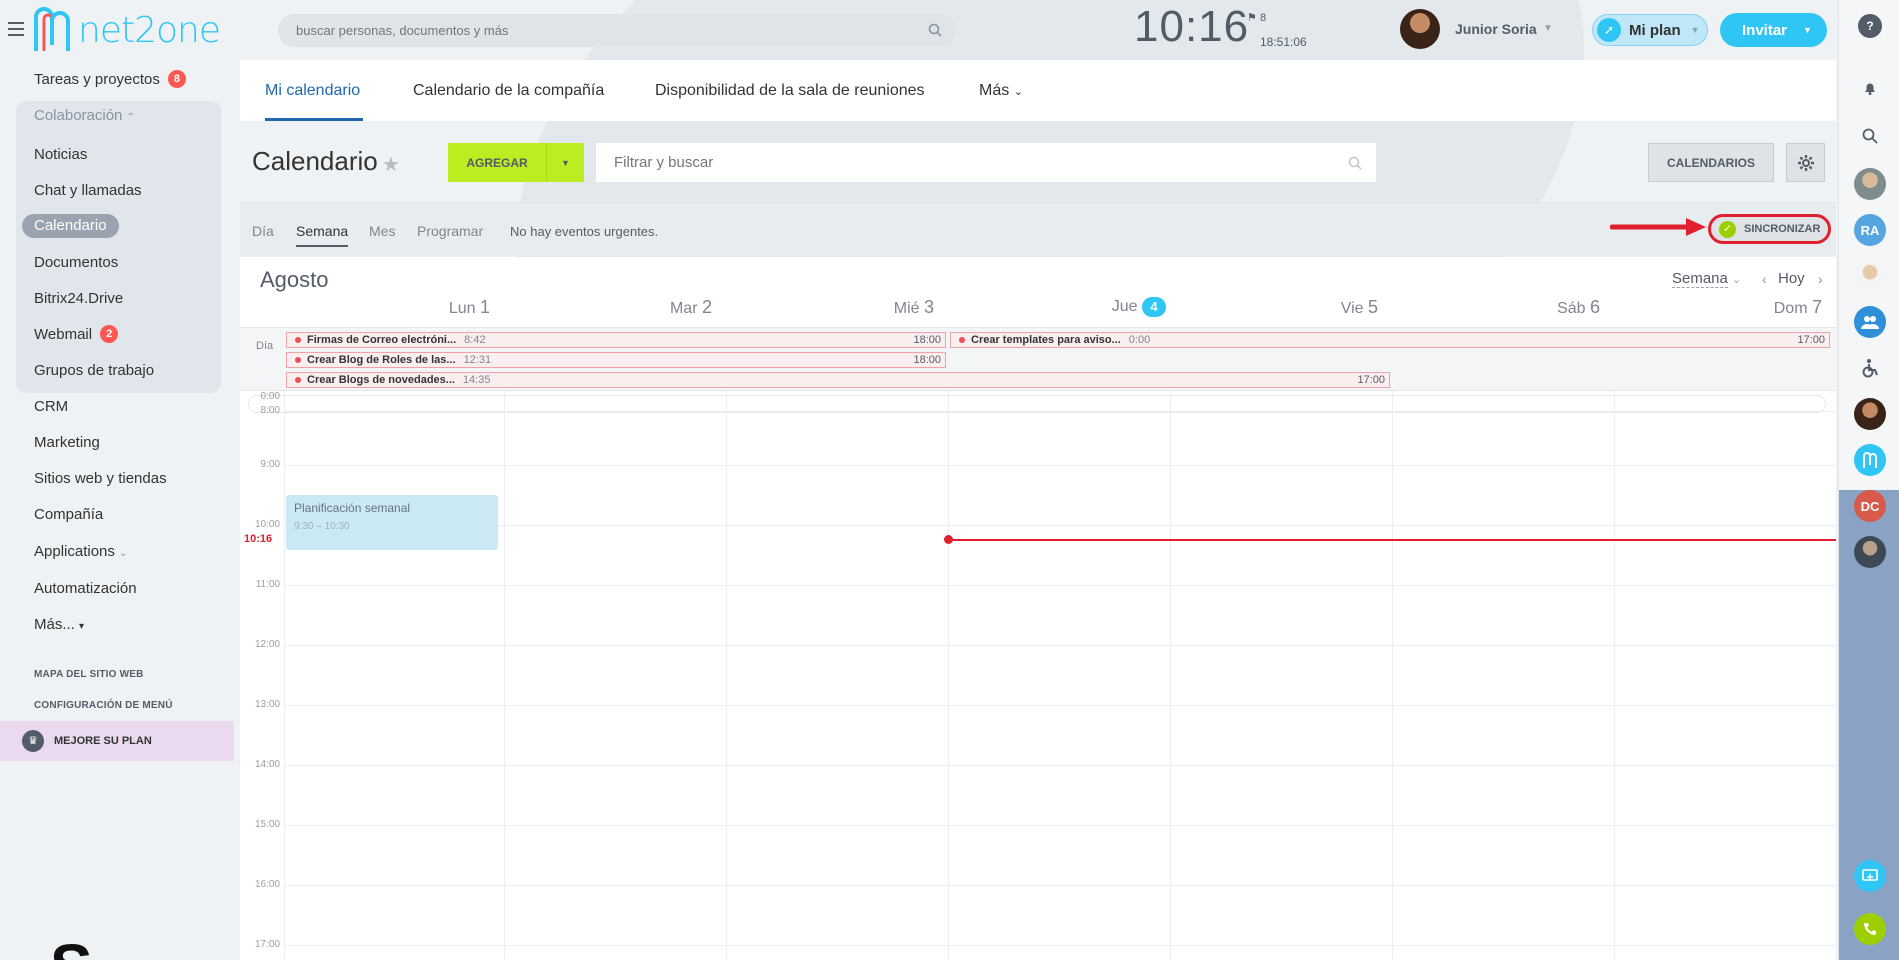 This screenshot has height=960, width=1899. Describe the element at coordinates (270, 396) in the screenshot. I see `hour-label: 0:00` at that location.